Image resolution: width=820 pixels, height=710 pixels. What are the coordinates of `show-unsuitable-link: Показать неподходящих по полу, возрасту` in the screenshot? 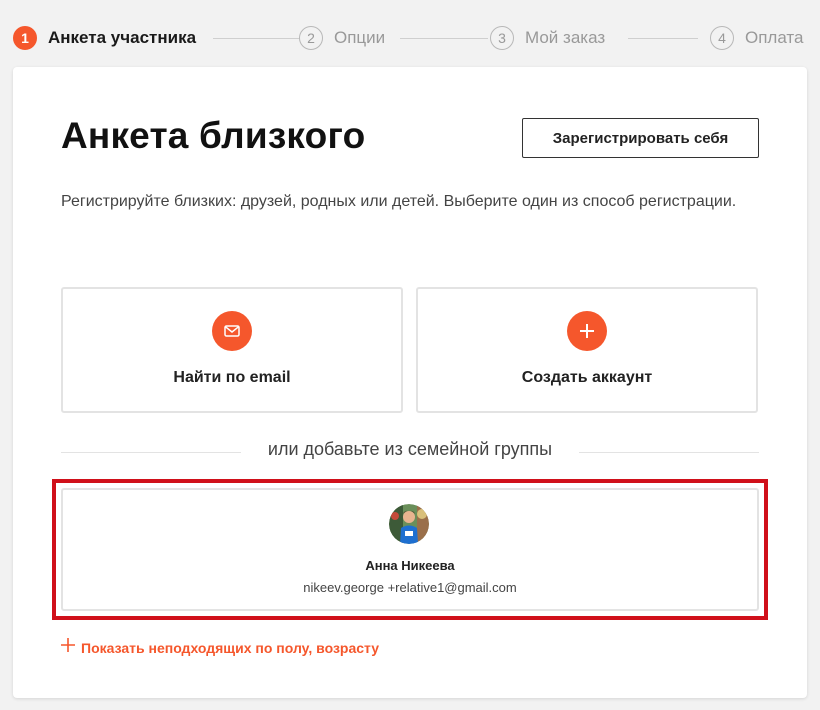 It's located at (220, 647).